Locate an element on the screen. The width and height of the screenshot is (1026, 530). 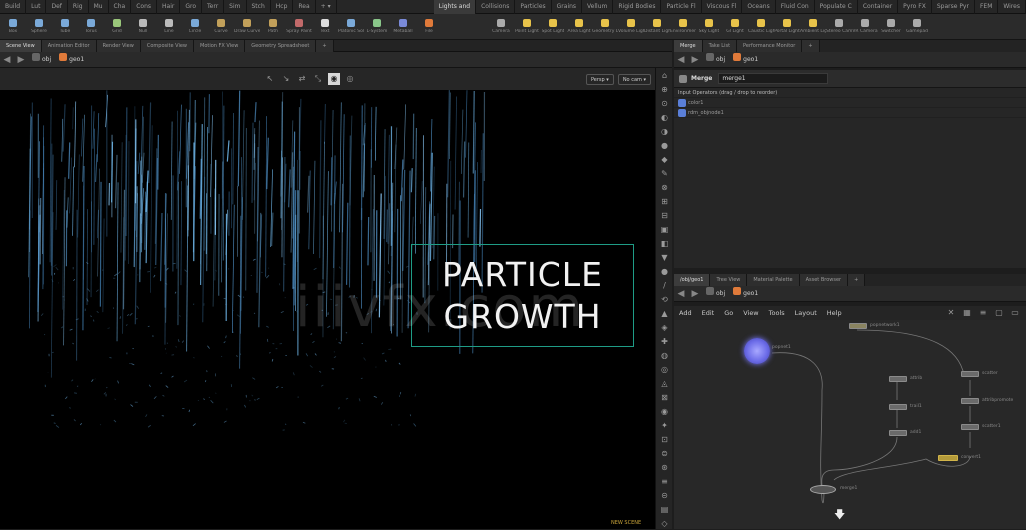
left-pane-tab: Scene View is located at coordinates (21, 46).